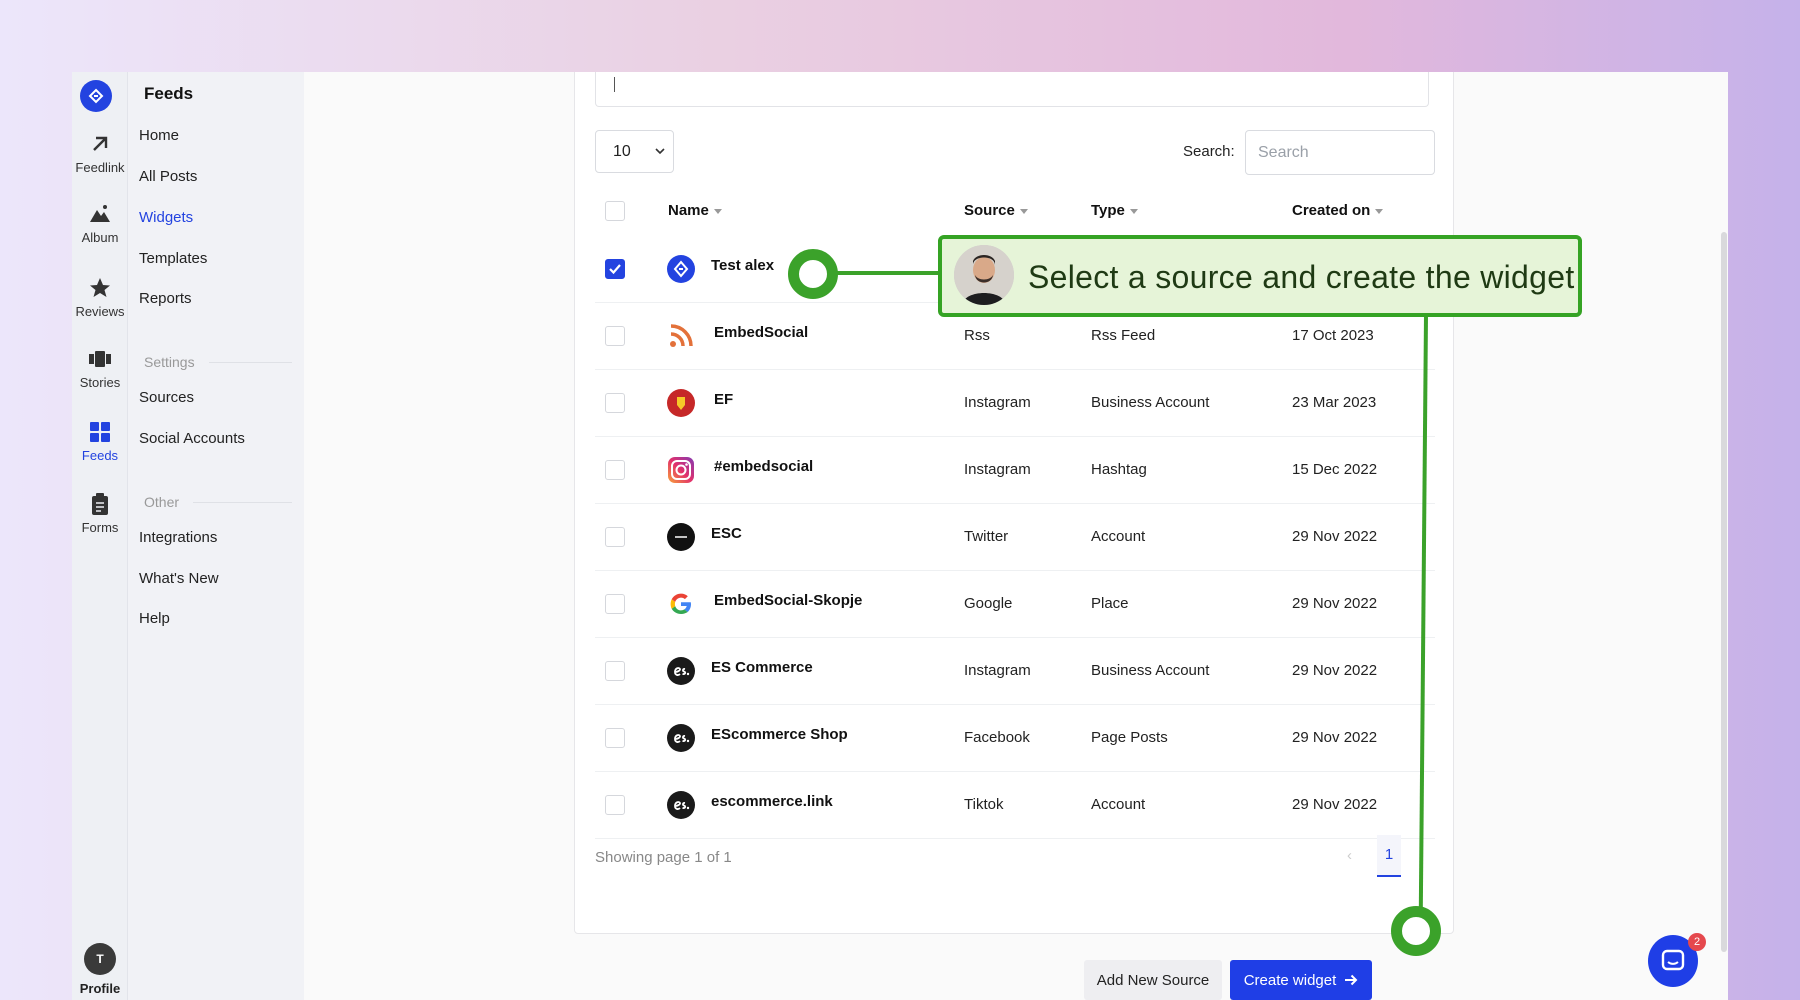  What do you see at coordinates (1331, 210) in the screenshot?
I see `header-label: Created on` at bounding box center [1331, 210].